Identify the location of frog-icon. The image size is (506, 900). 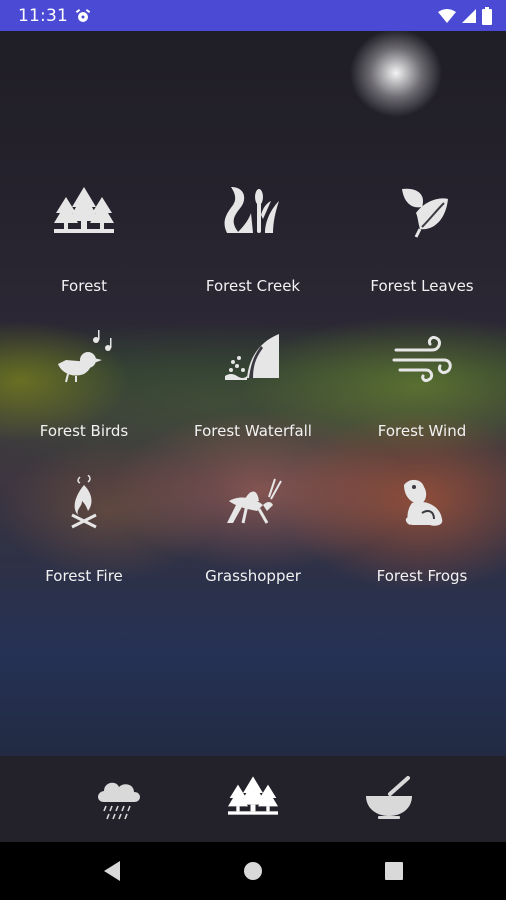
(422, 503).